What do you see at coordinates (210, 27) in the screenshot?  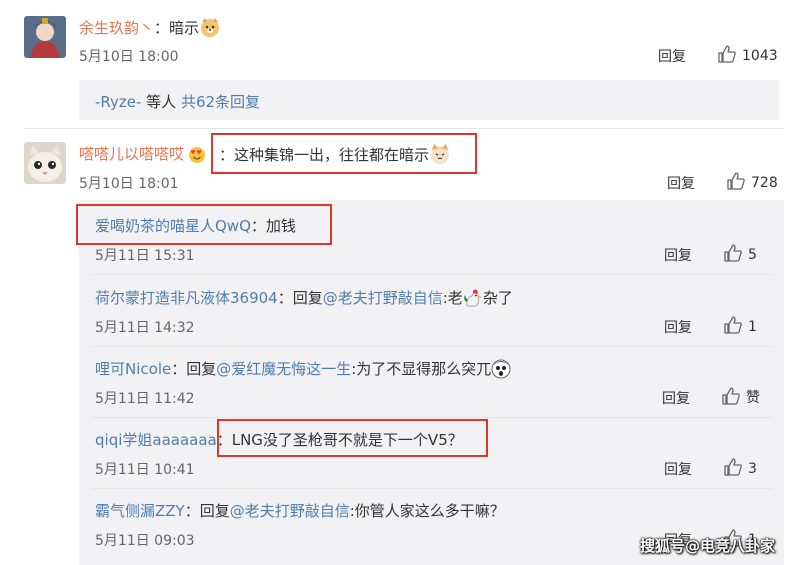 I see `doge-emoji-icon` at bounding box center [210, 27].